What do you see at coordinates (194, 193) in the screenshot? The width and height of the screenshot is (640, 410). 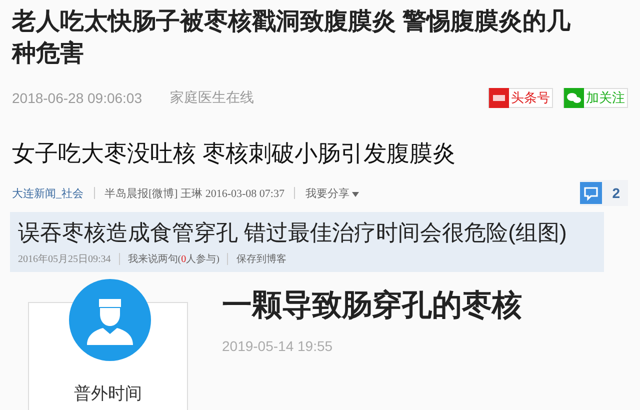 I see `article-meta: 半岛晨报[微博] 王琳 2016-03-08 07:37` at bounding box center [194, 193].